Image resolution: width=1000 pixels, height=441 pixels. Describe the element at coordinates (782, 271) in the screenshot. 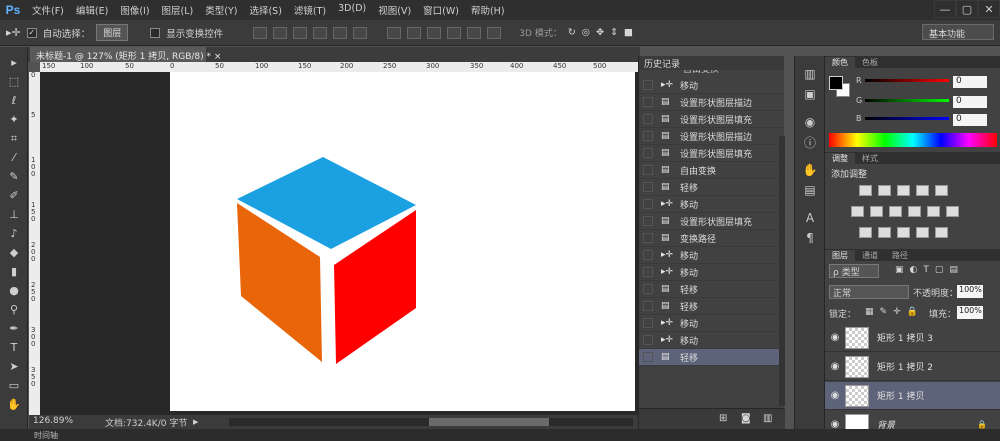

I see `history-scrollbar` at that location.